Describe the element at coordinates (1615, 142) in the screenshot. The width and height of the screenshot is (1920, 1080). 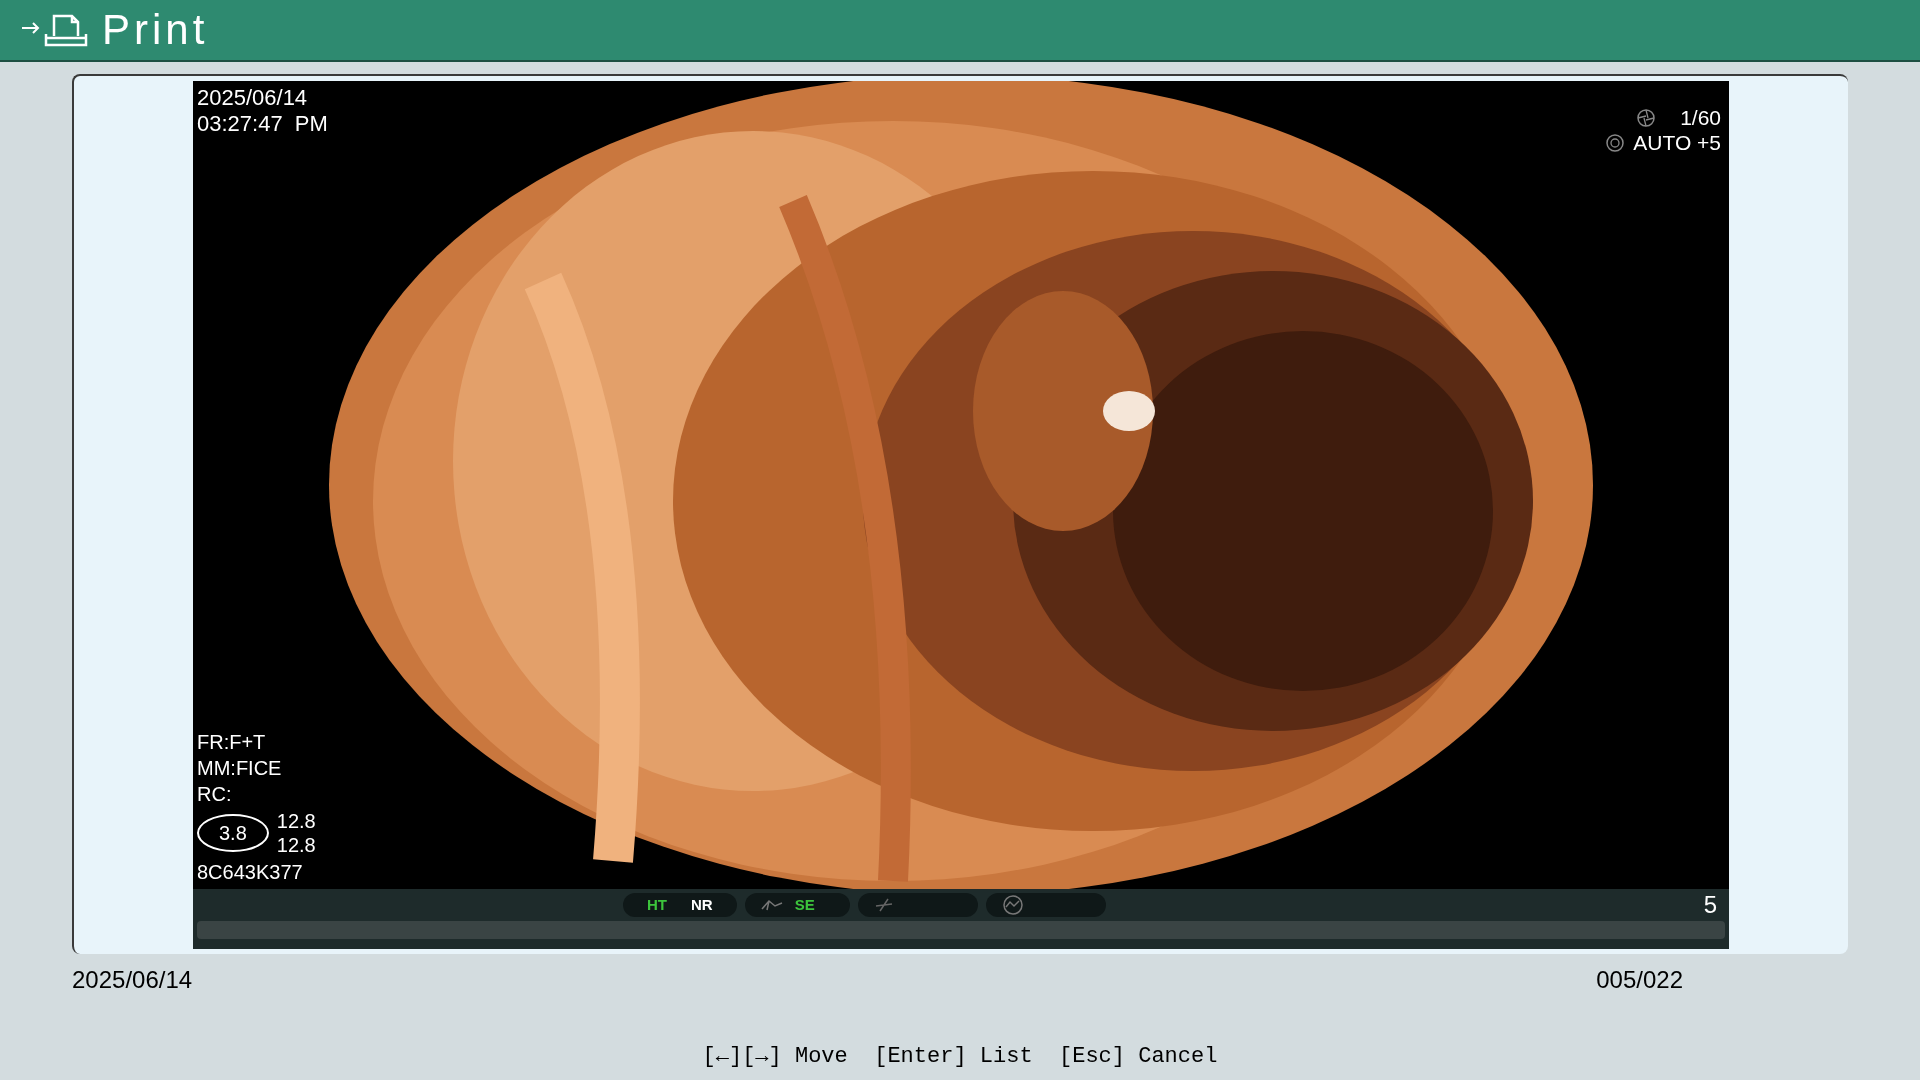
I see `iris-icon` at that location.